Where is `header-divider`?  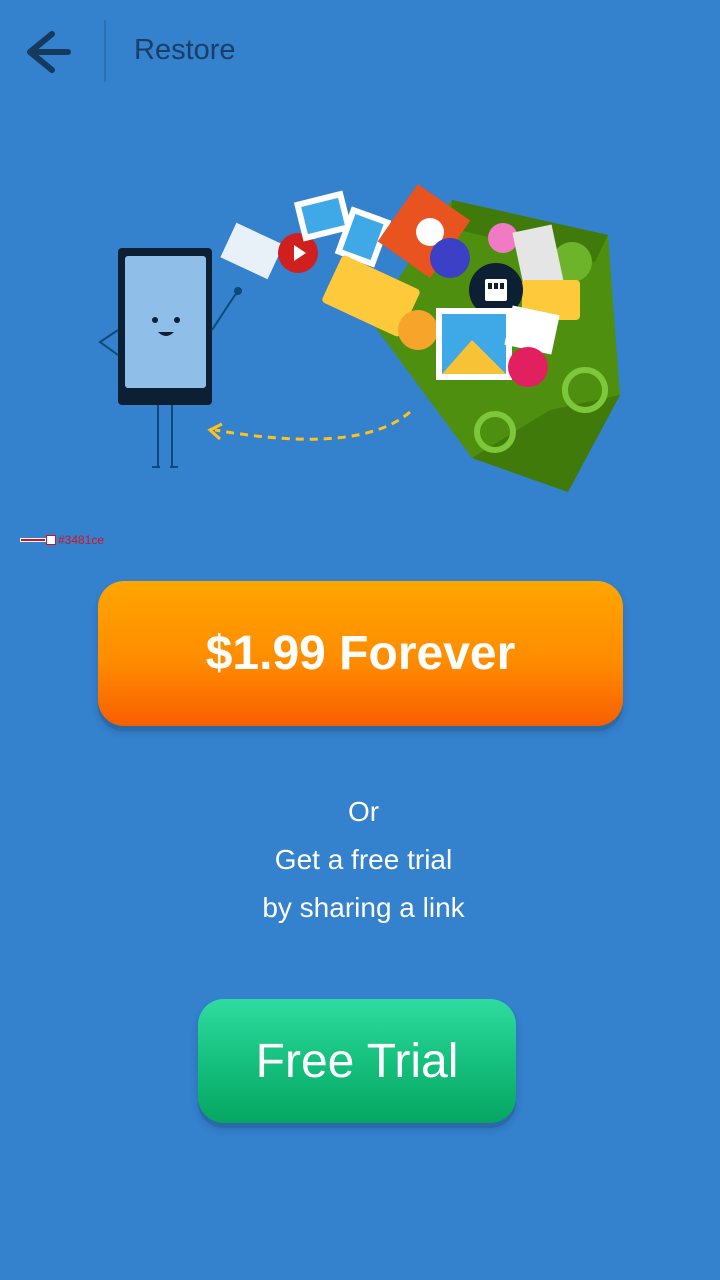
header-divider is located at coordinates (105, 51).